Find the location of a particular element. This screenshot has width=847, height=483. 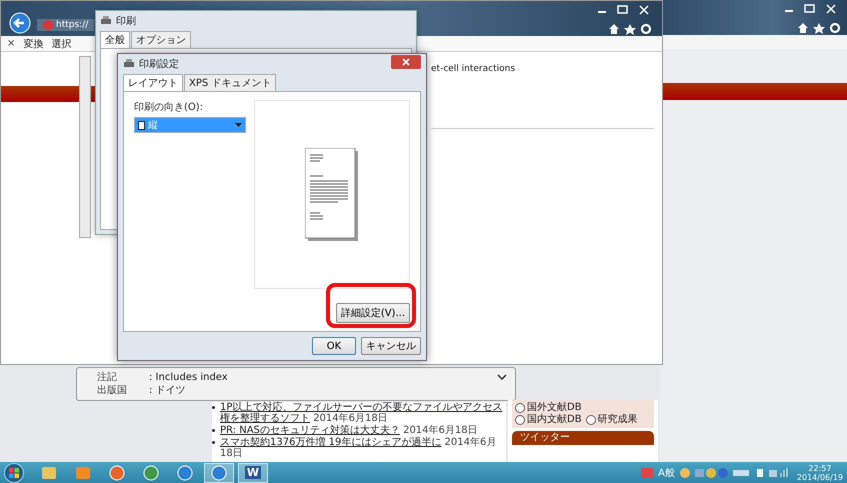

page-text: et-cell interactions is located at coordinates (473, 69).